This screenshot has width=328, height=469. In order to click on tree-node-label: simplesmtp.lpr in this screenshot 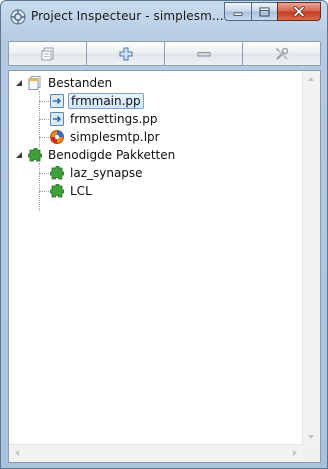, I will do `click(115, 137)`.